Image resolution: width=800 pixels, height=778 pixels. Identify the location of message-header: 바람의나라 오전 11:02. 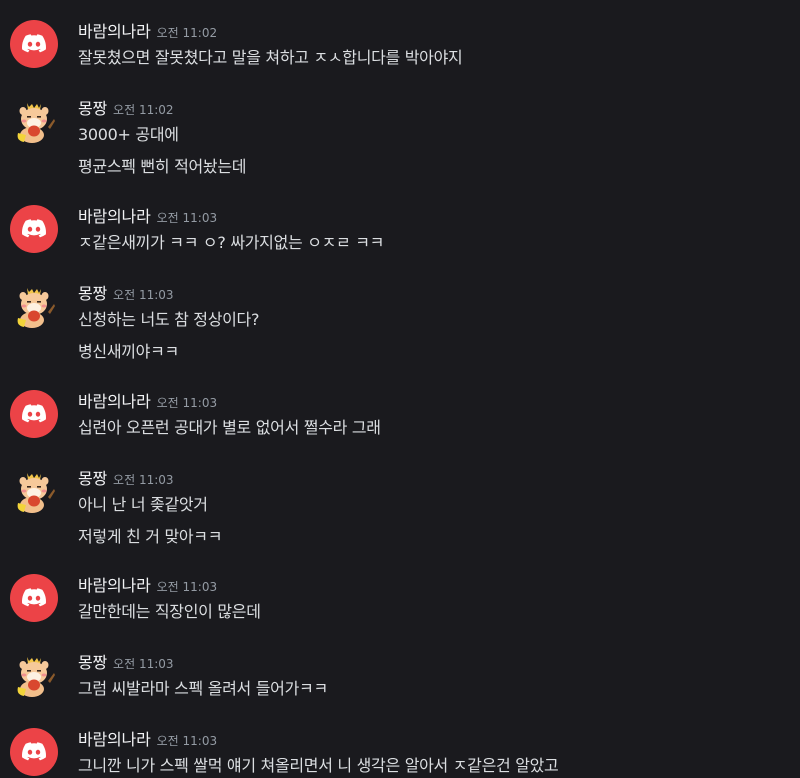
(147, 29).